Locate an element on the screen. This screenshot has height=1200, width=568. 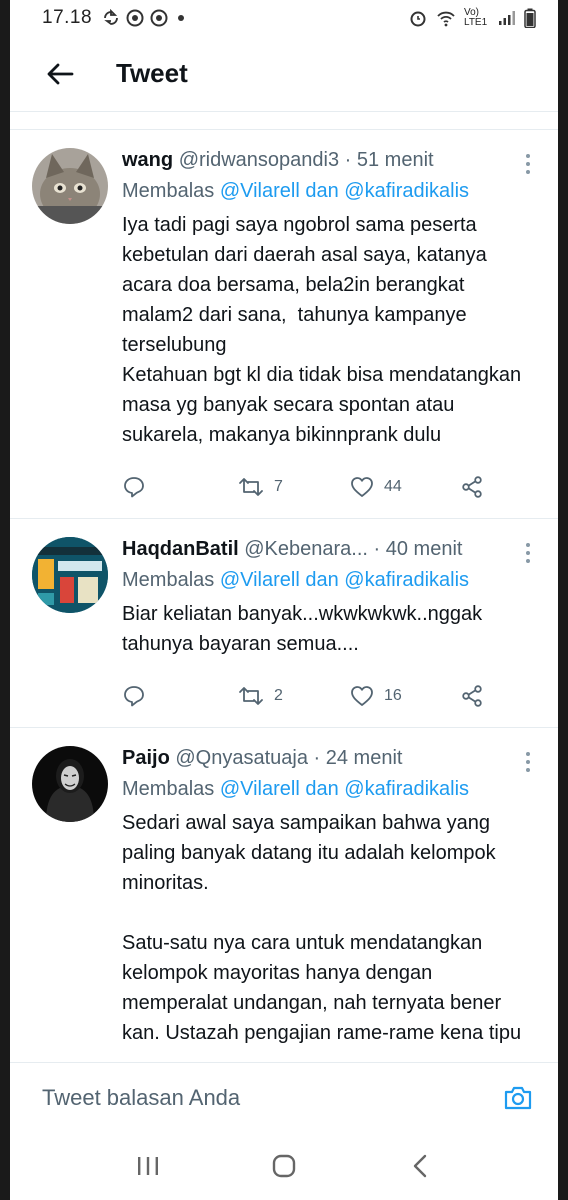
home-button is located at coordinates (284, 1166).